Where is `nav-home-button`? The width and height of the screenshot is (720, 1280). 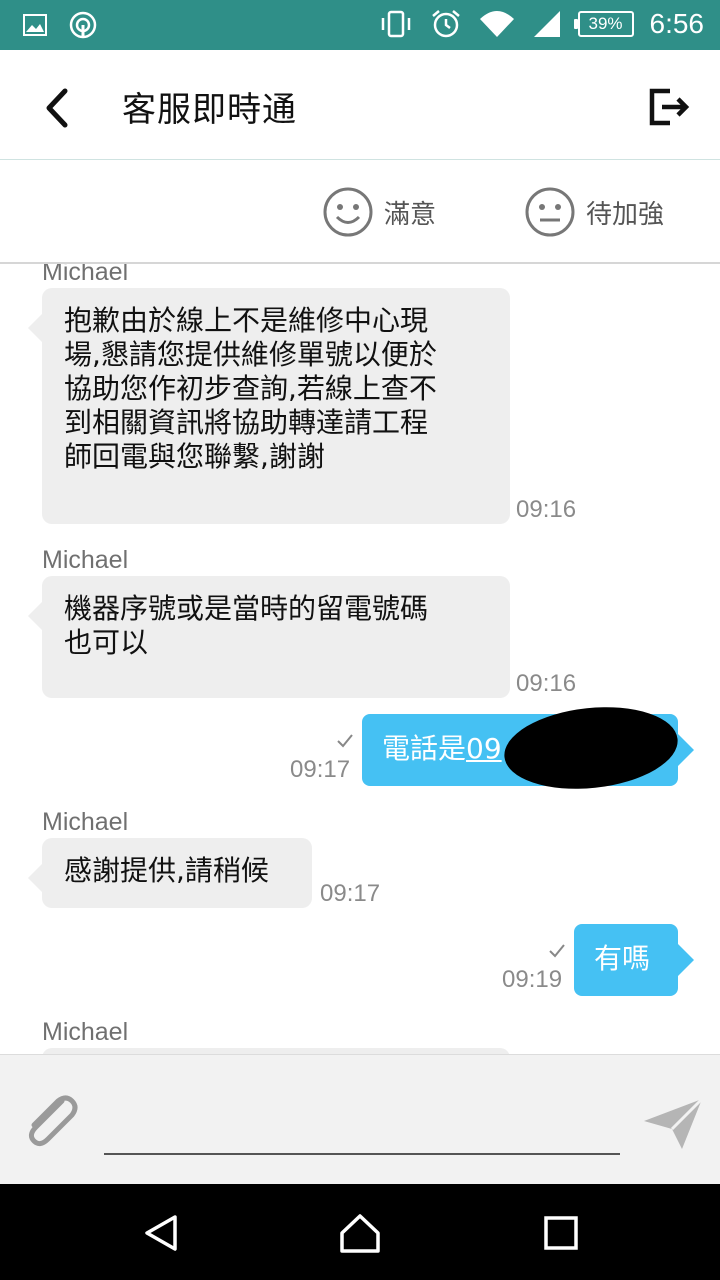 nav-home-button is located at coordinates (360, 1233).